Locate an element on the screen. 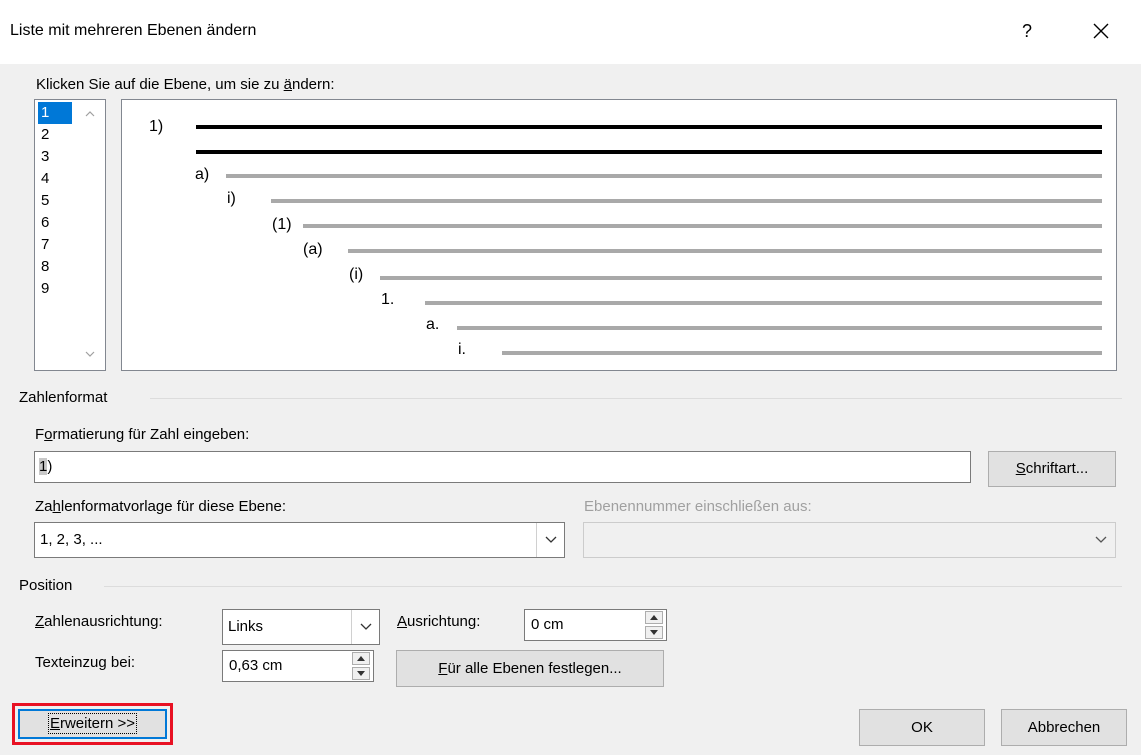  preview-label-8: a. is located at coordinates (433, 324).